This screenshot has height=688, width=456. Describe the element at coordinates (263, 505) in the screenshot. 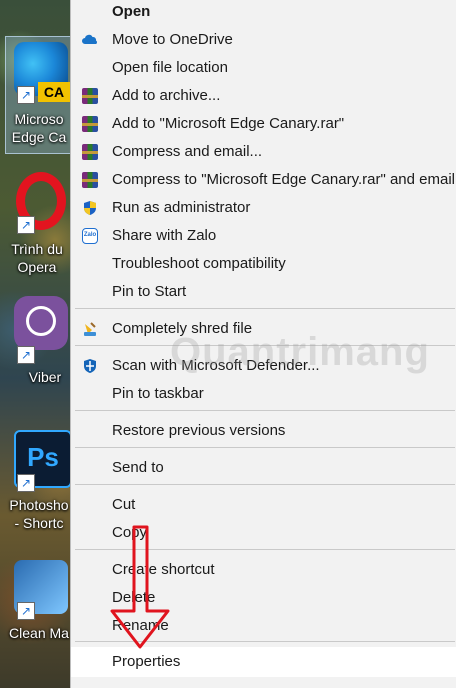

I see `menu-item-cut: Cut` at that location.